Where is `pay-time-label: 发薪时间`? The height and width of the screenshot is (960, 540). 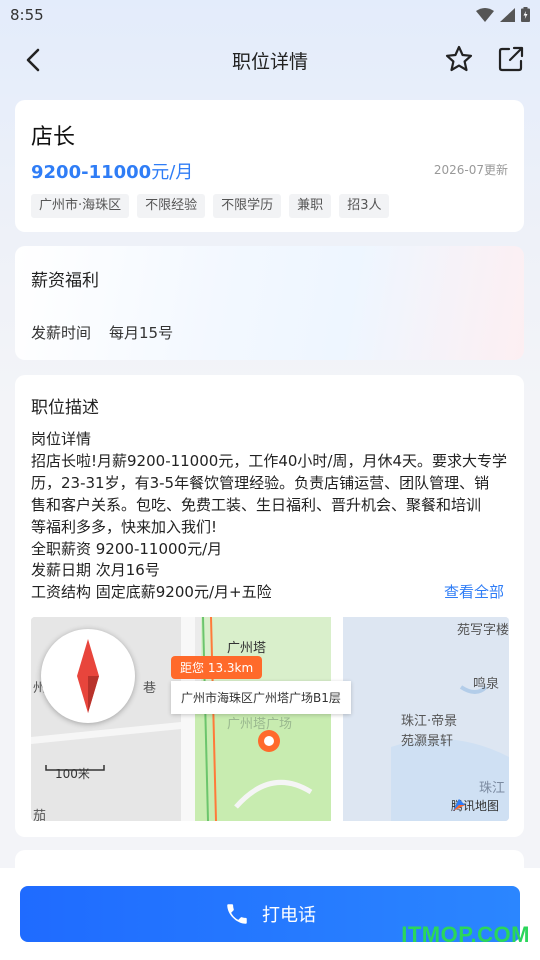 pay-time-label: 发薪时间 is located at coordinates (61, 333).